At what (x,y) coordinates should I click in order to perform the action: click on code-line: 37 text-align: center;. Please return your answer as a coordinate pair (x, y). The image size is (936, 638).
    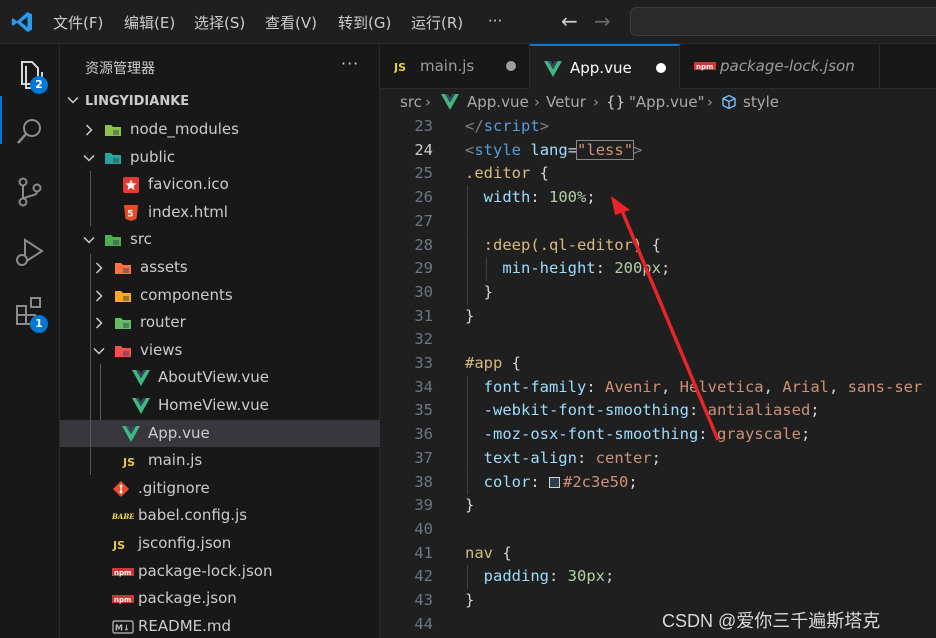
    Looking at the image, I should click on (658, 458).